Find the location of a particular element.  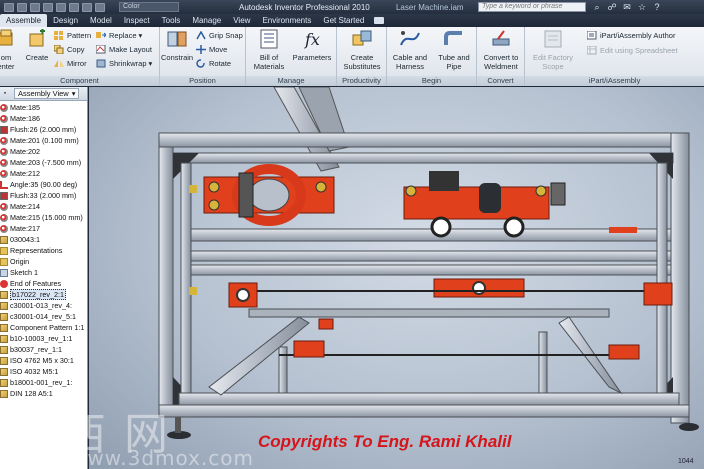

tab-tools: Tools is located at coordinates (171, 20).